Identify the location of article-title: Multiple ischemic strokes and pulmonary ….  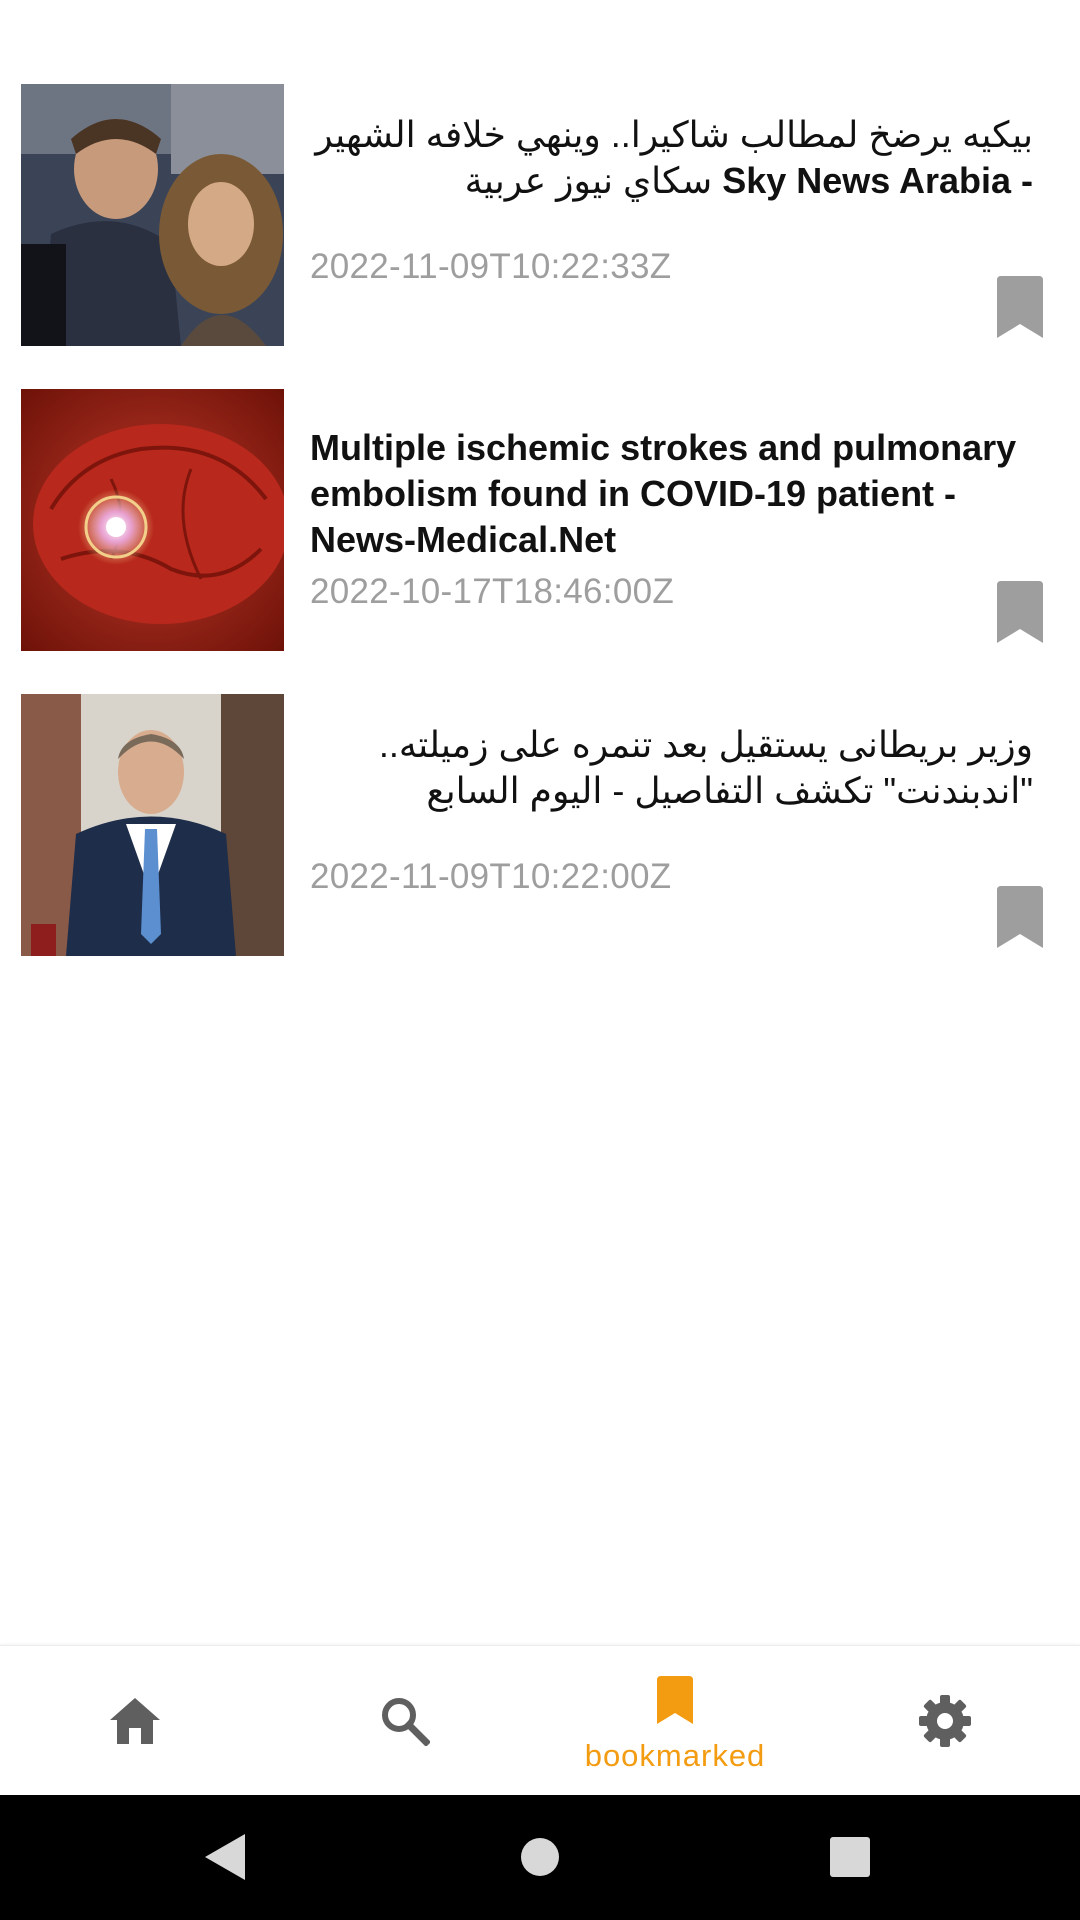
(663, 493).